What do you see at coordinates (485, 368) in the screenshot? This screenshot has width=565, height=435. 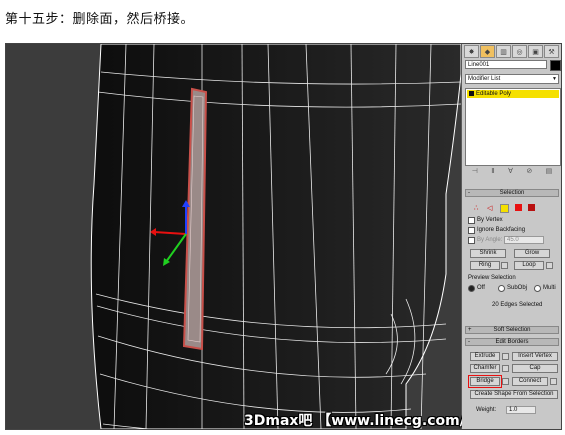 I see `chamfer-button: Chamfer` at bounding box center [485, 368].